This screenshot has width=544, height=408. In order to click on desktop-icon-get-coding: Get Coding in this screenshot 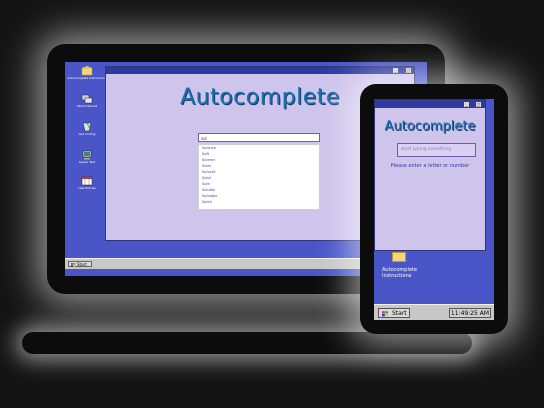, I will do `click(87, 129)`.